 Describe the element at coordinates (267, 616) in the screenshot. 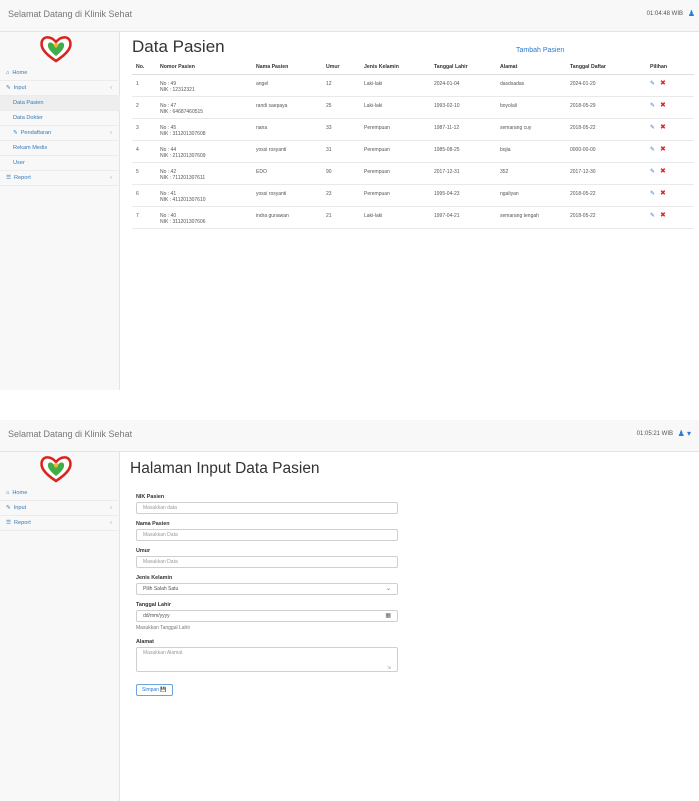

I see `tanggal-lahir-input: dd/mm/yyyy ▦` at that location.